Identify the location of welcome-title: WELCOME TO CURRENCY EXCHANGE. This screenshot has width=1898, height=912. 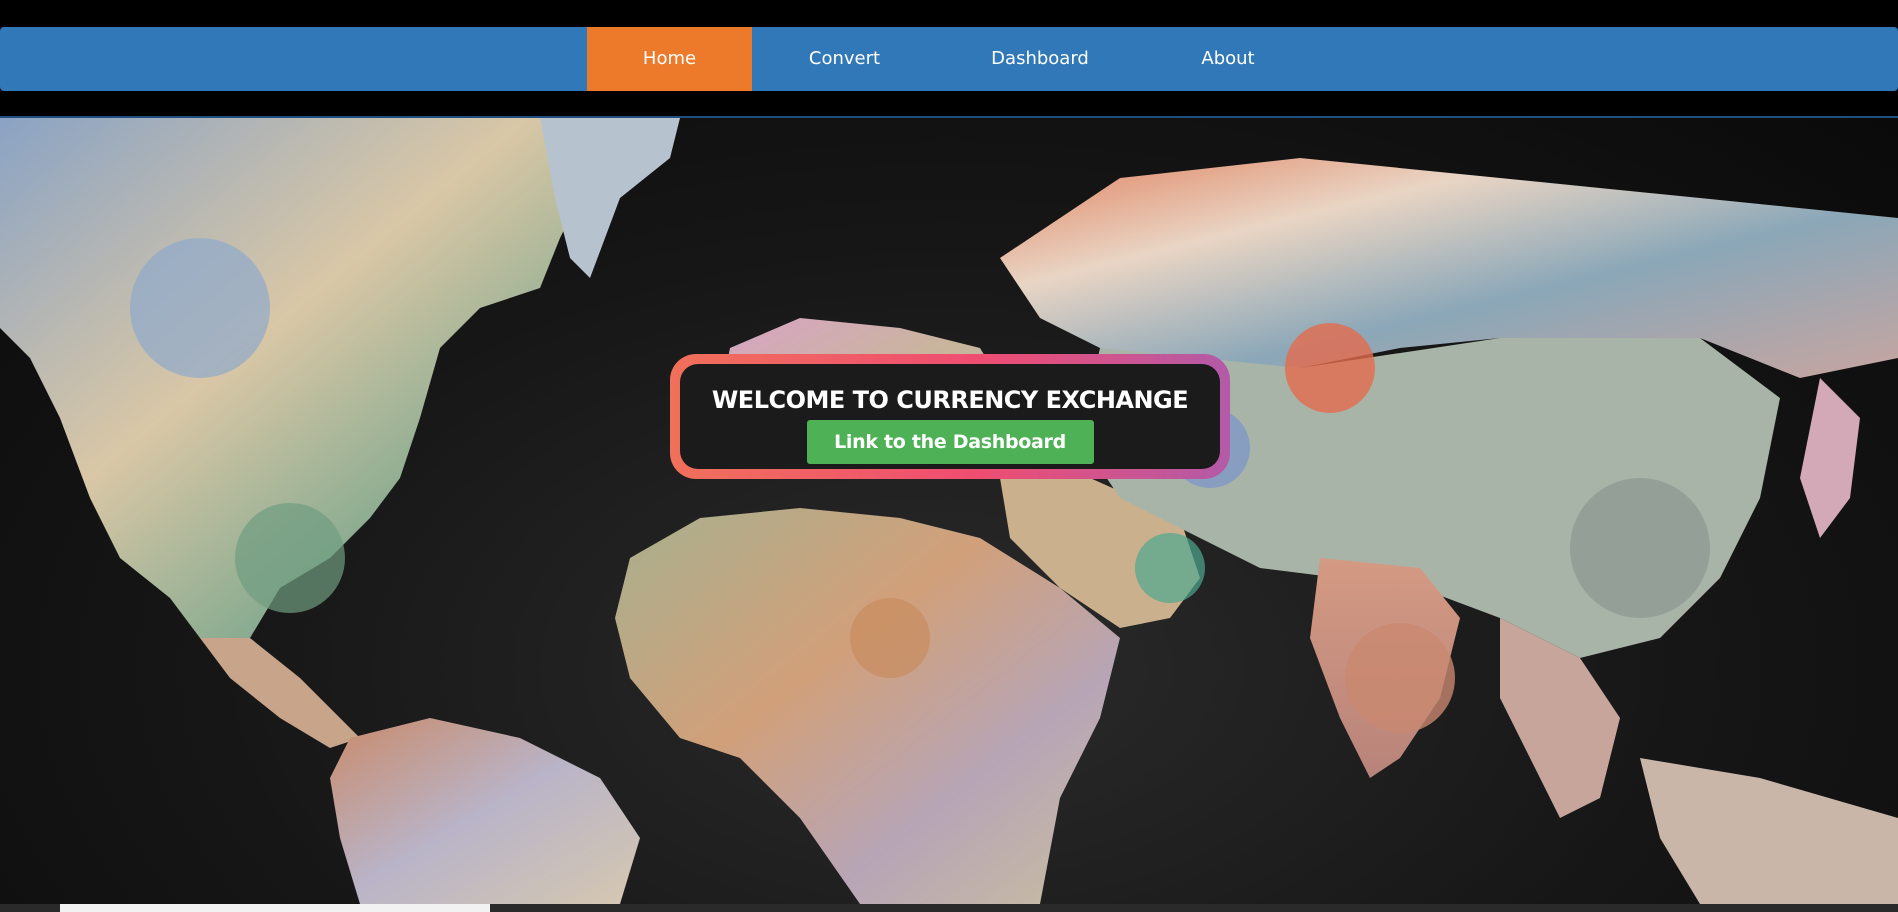
(950, 400).